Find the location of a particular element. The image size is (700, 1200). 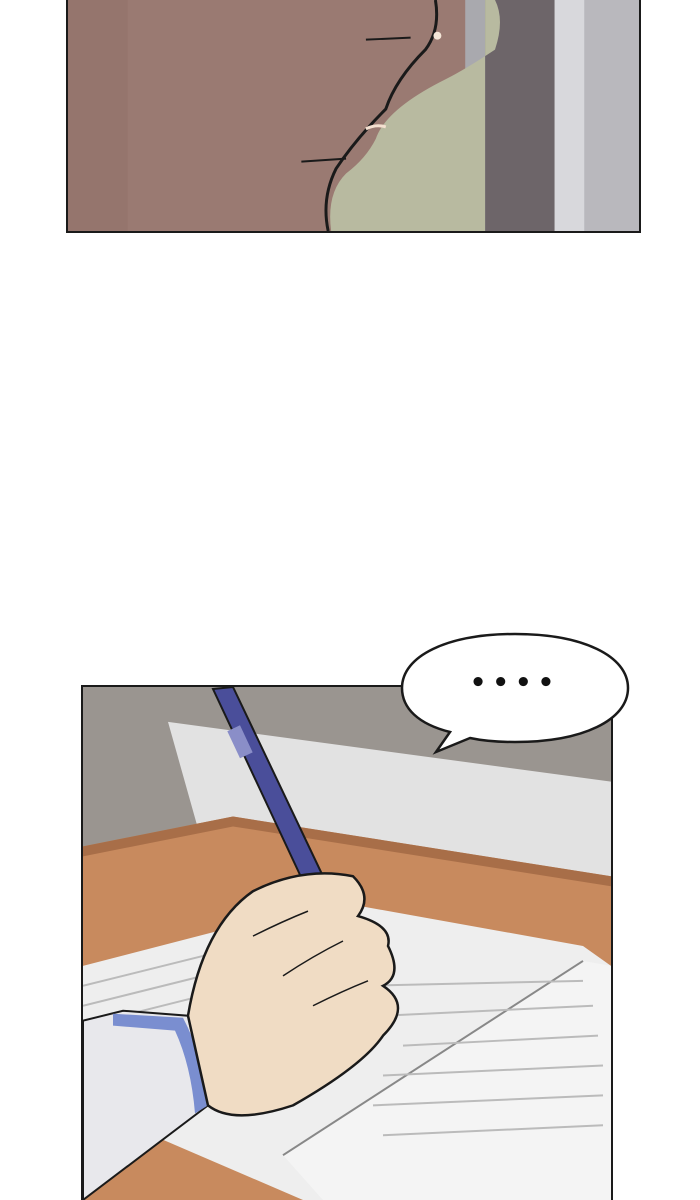

speech-bubble-text: •••• is located at coordinates (515, 683).